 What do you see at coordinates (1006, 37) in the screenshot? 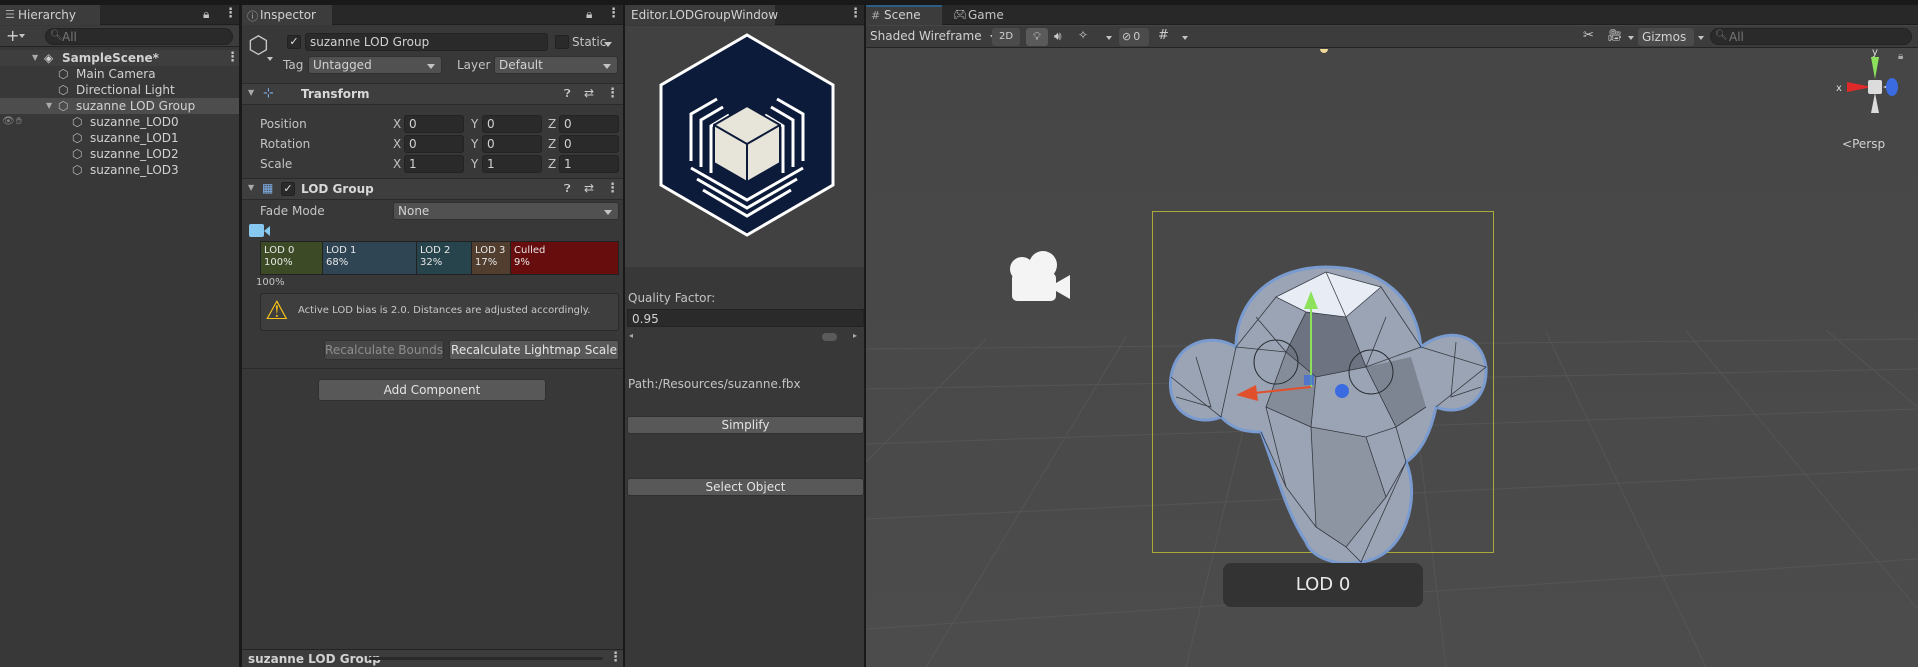
I see `toggle-2d-button: 2D` at bounding box center [1006, 37].